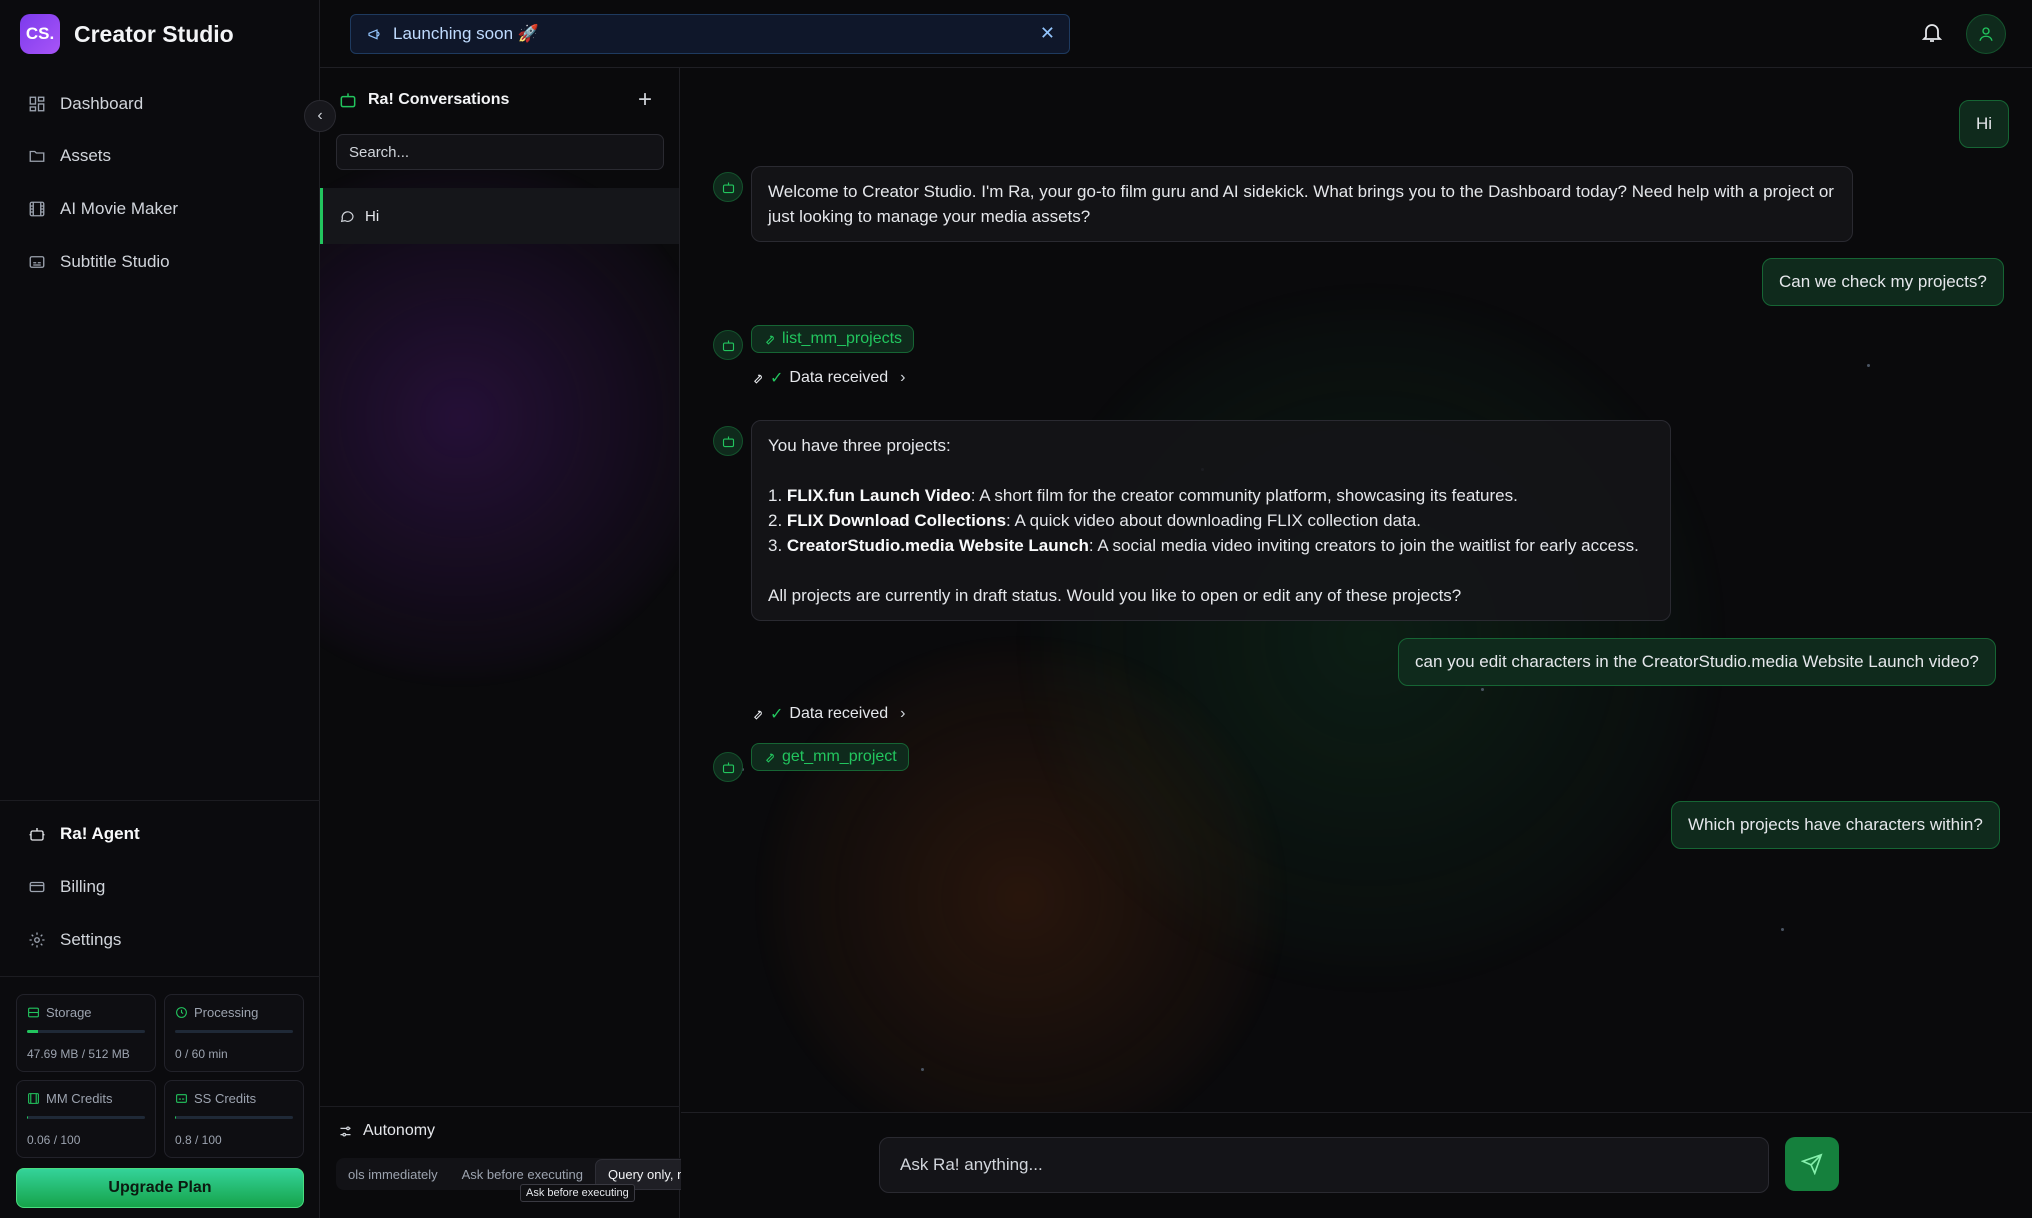 The image size is (2032, 1218). What do you see at coordinates (33, 1012) in the screenshot?
I see `database-icon` at bounding box center [33, 1012].